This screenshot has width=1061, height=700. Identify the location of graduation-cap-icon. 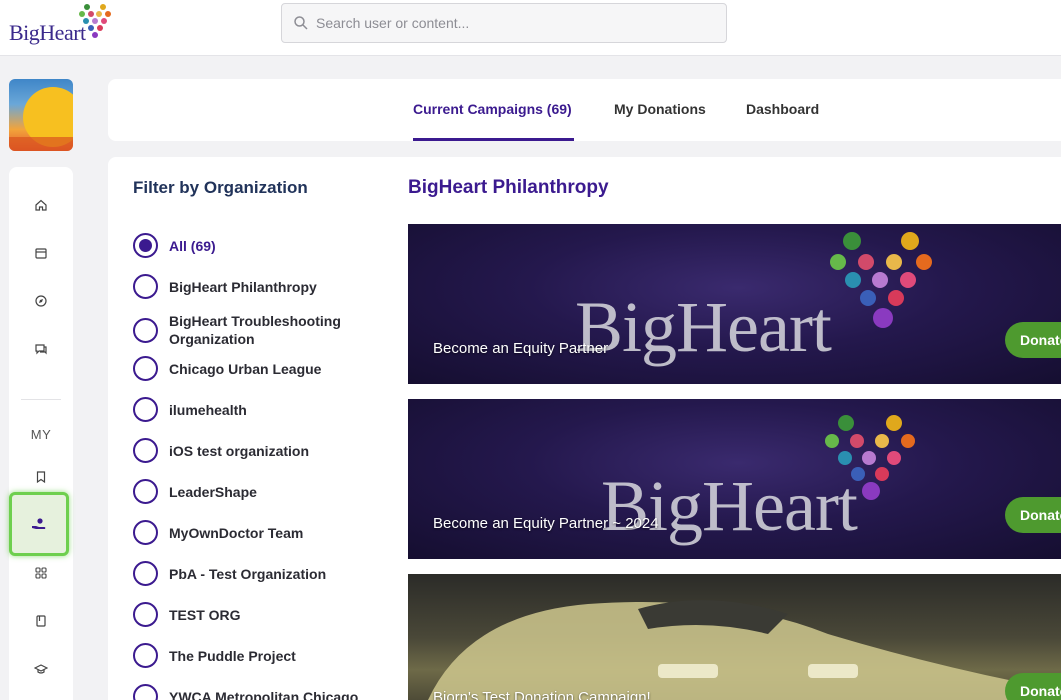
(41, 669).